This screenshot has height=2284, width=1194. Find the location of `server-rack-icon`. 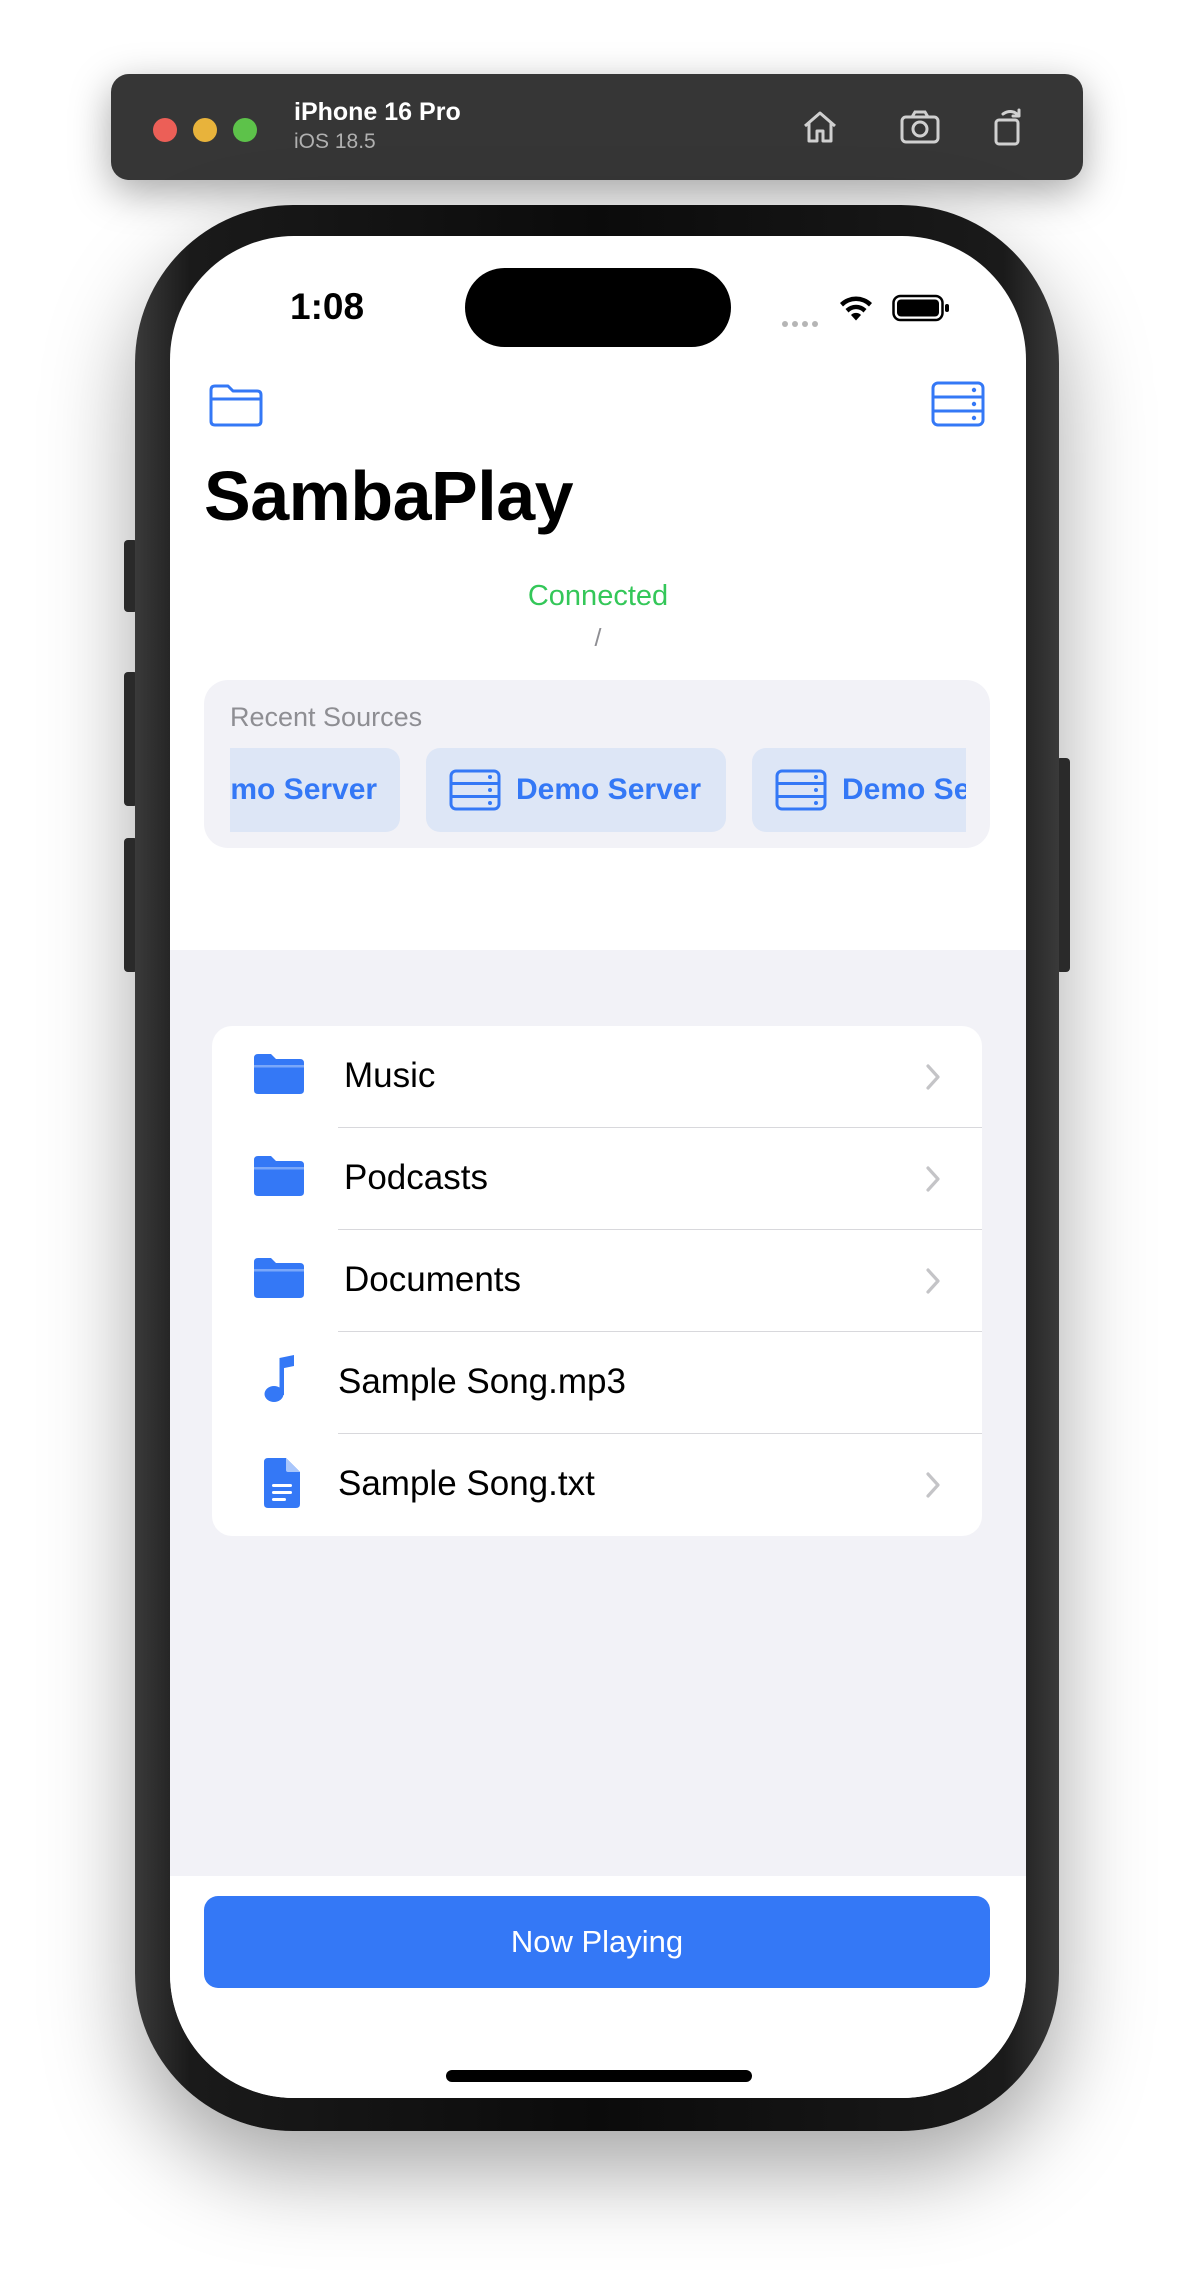

server-rack-icon is located at coordinates (958, 404).